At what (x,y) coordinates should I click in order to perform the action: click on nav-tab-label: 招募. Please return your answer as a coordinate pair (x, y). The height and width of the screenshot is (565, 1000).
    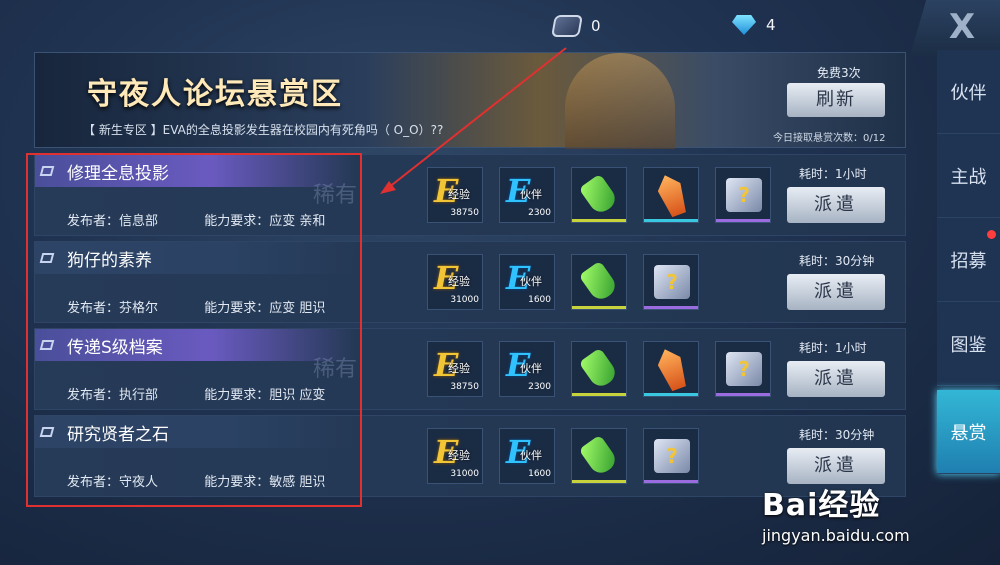
    Looking at the image, I should click on (968, 261).